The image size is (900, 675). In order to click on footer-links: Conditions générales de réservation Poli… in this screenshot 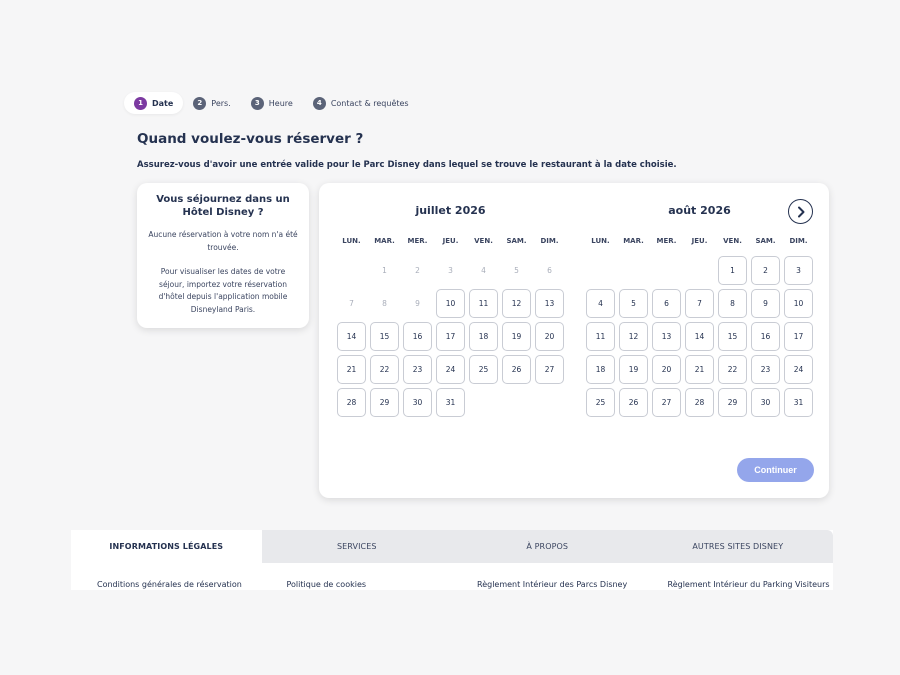, I will do `click(452, 576)`.